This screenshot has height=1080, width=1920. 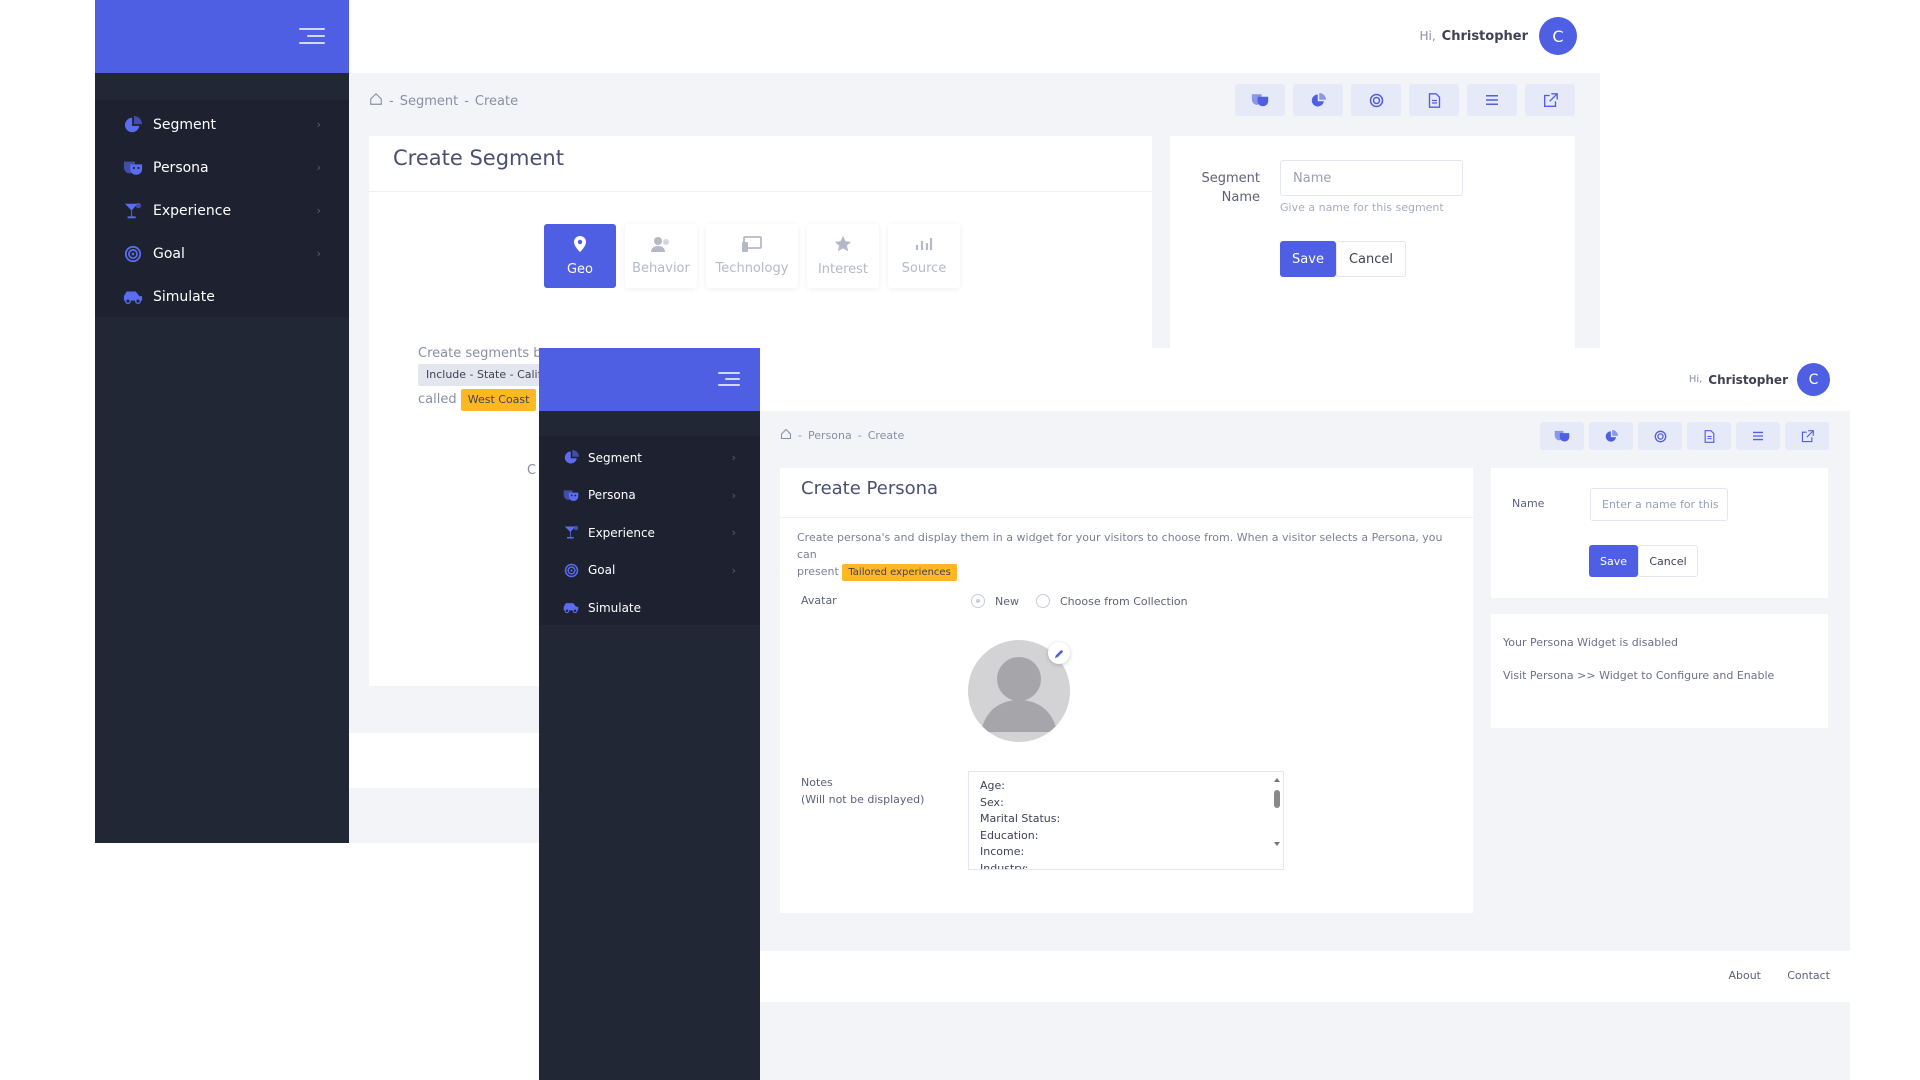 What do you see at coordinates (1744, 975) in the screenshot?
I see `footer-about-link: About` at bounding box center [1744, 975].